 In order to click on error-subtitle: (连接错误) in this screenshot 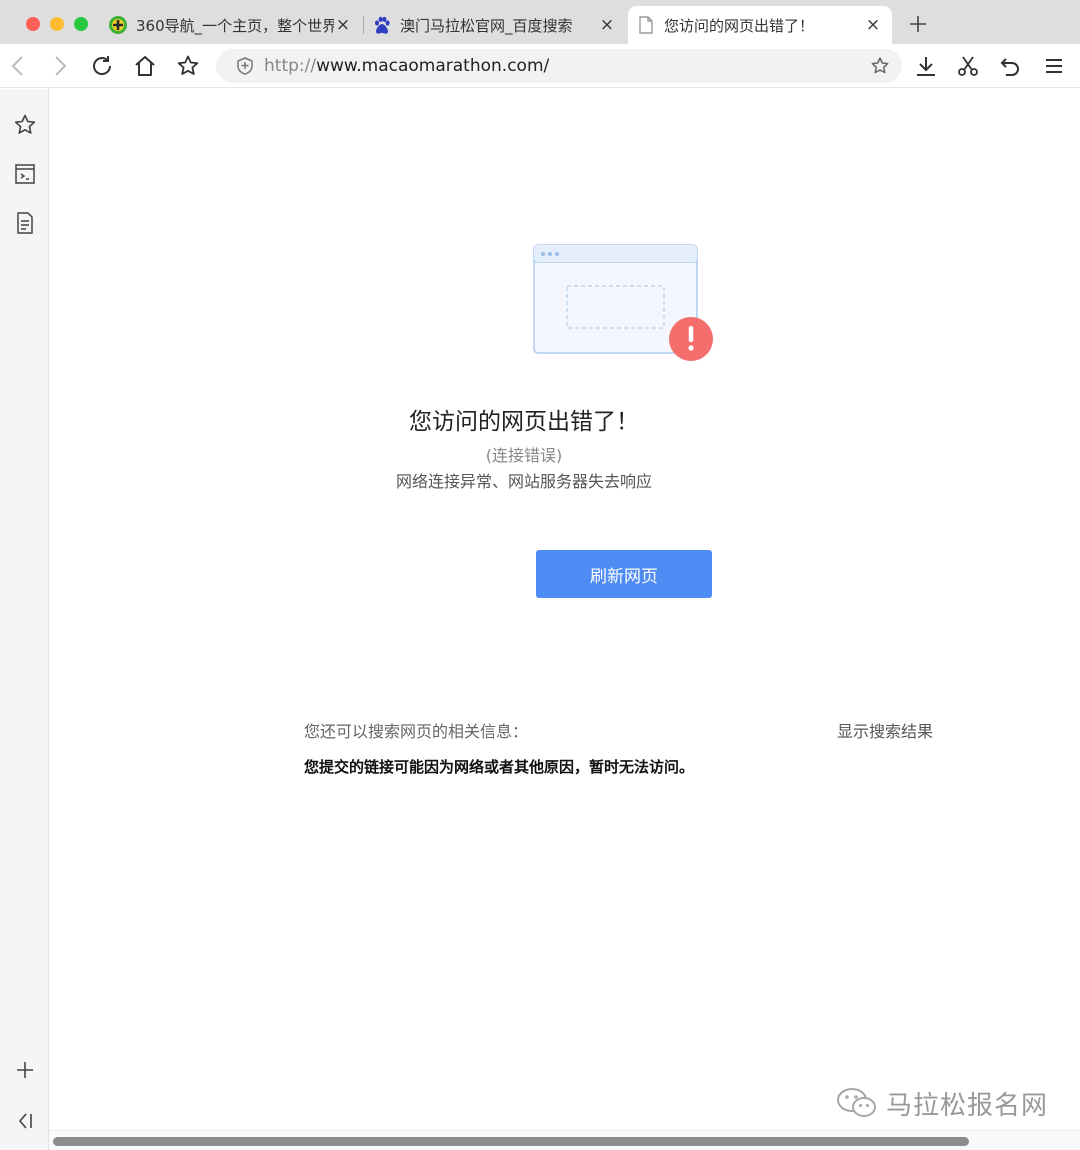, I will do `click(524, 455)`.